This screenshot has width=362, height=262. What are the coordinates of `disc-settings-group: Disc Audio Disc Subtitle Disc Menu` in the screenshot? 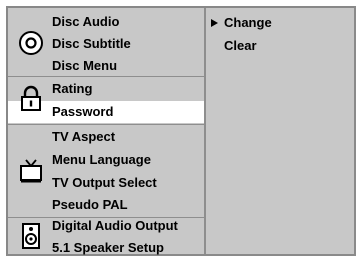 It's located at (106, 42).